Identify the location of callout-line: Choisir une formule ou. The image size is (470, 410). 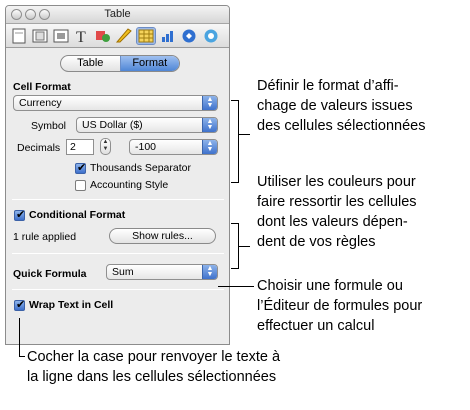
(330, 286).